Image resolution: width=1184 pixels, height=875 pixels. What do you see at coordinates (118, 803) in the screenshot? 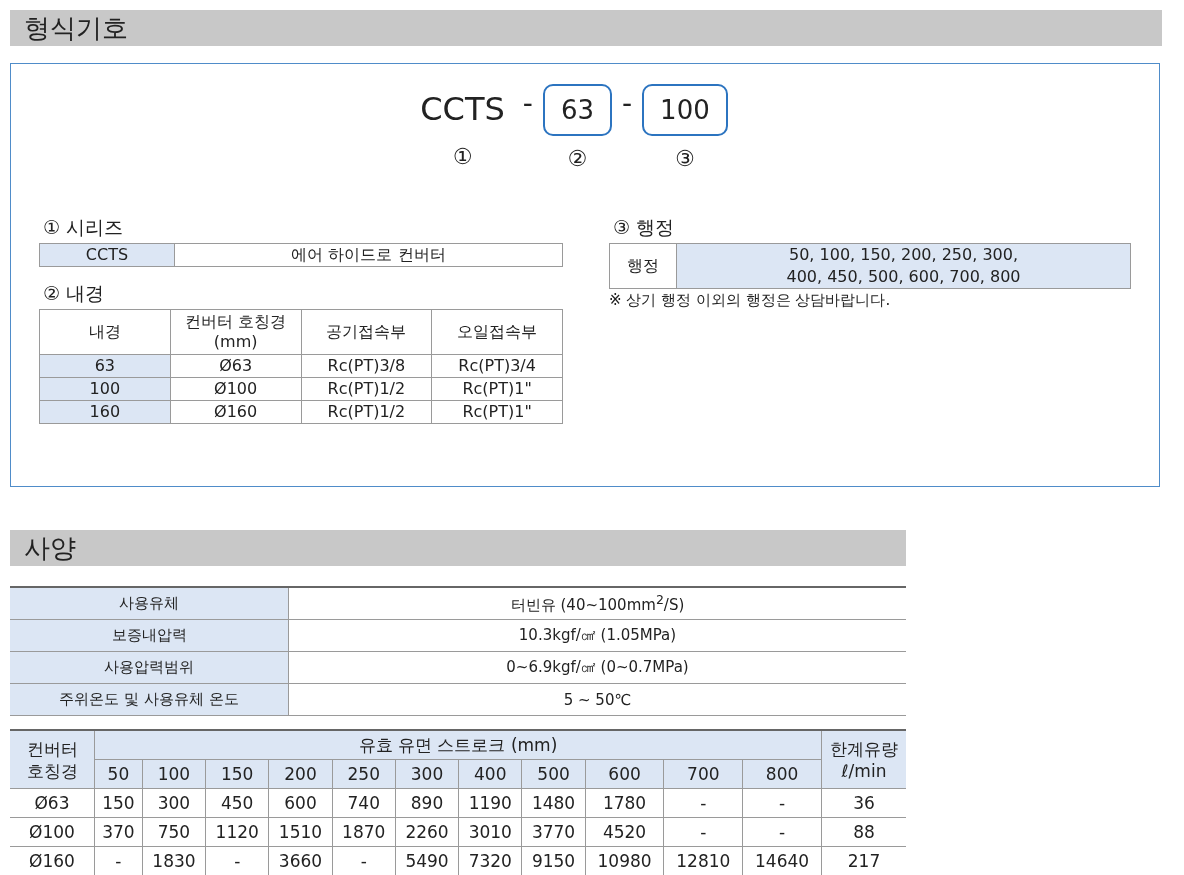
I see `table-cell: 150` at bounding box center [118, 803].